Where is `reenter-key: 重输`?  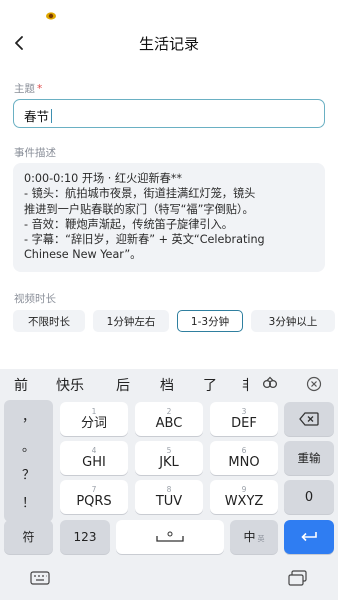 reenter-key: 重输 is located at coordinates (309, 458).